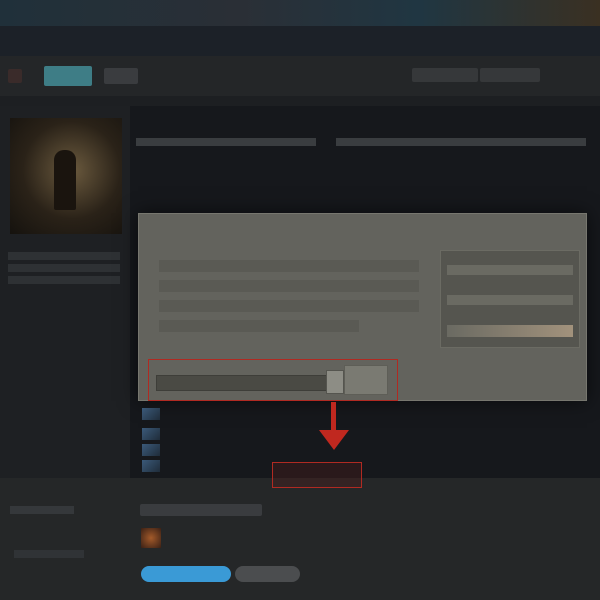  Describe the element at coordinates (121, 76) in the screenshot. I see `toolbar-secondary-button` at that location.